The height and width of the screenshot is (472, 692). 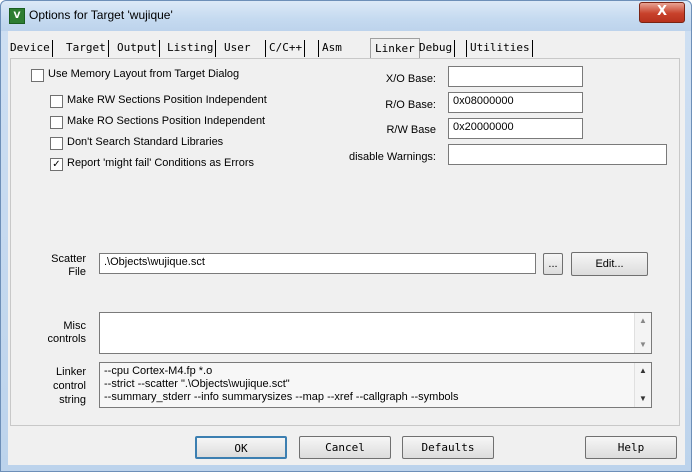 What do you see at coordinates (66, 339) in the screenshot?
I see `misc-label-line2: controls` at bounding box center [66, 339].